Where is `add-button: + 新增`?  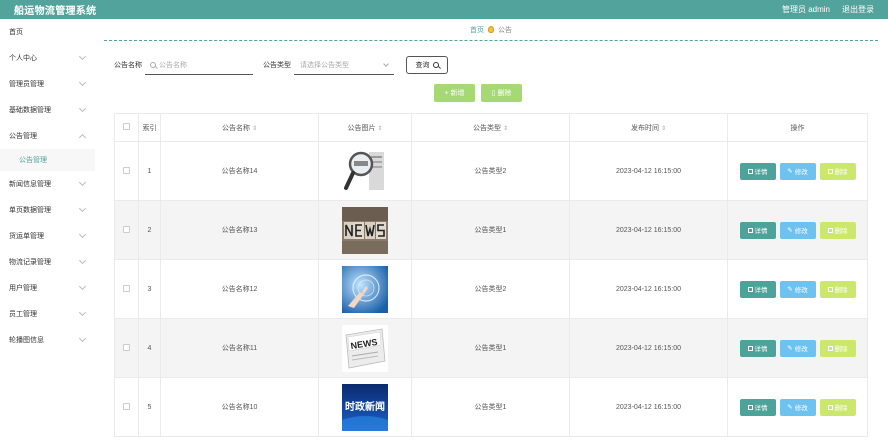
add-button: + 新增 is located at coordinates (454, 93).